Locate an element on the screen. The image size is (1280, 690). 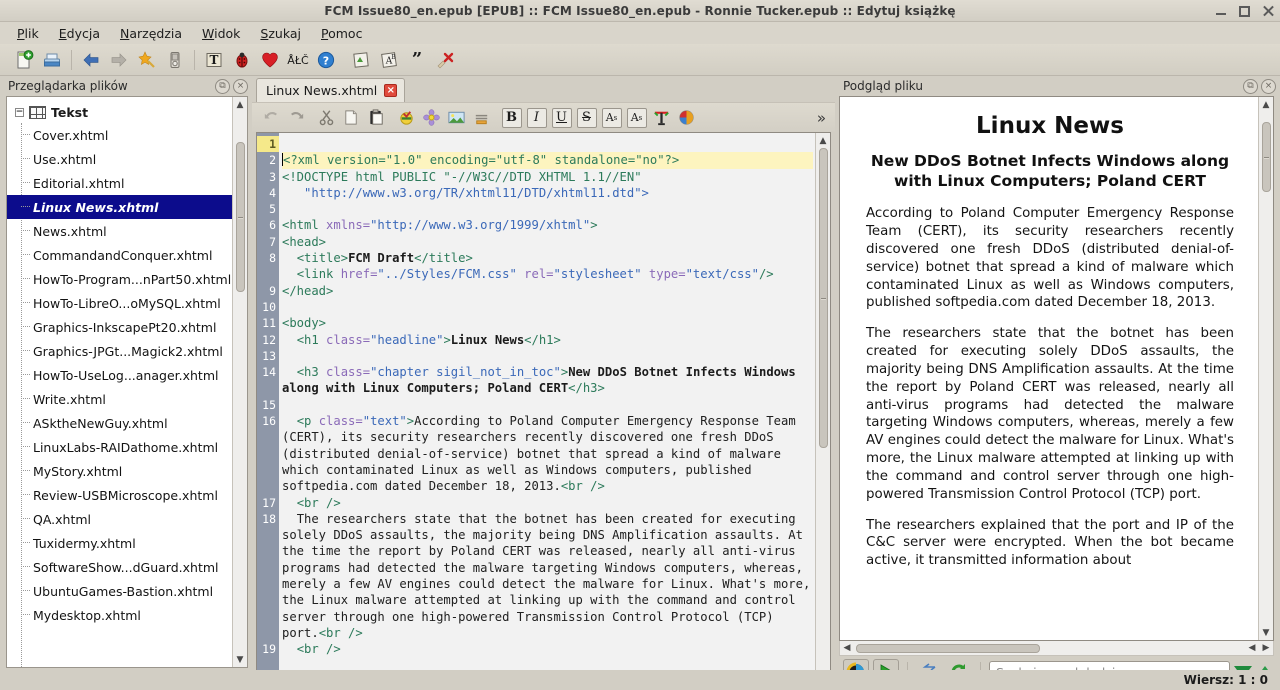
file-item: QA.xhtml is located at coordinates (119, 519).